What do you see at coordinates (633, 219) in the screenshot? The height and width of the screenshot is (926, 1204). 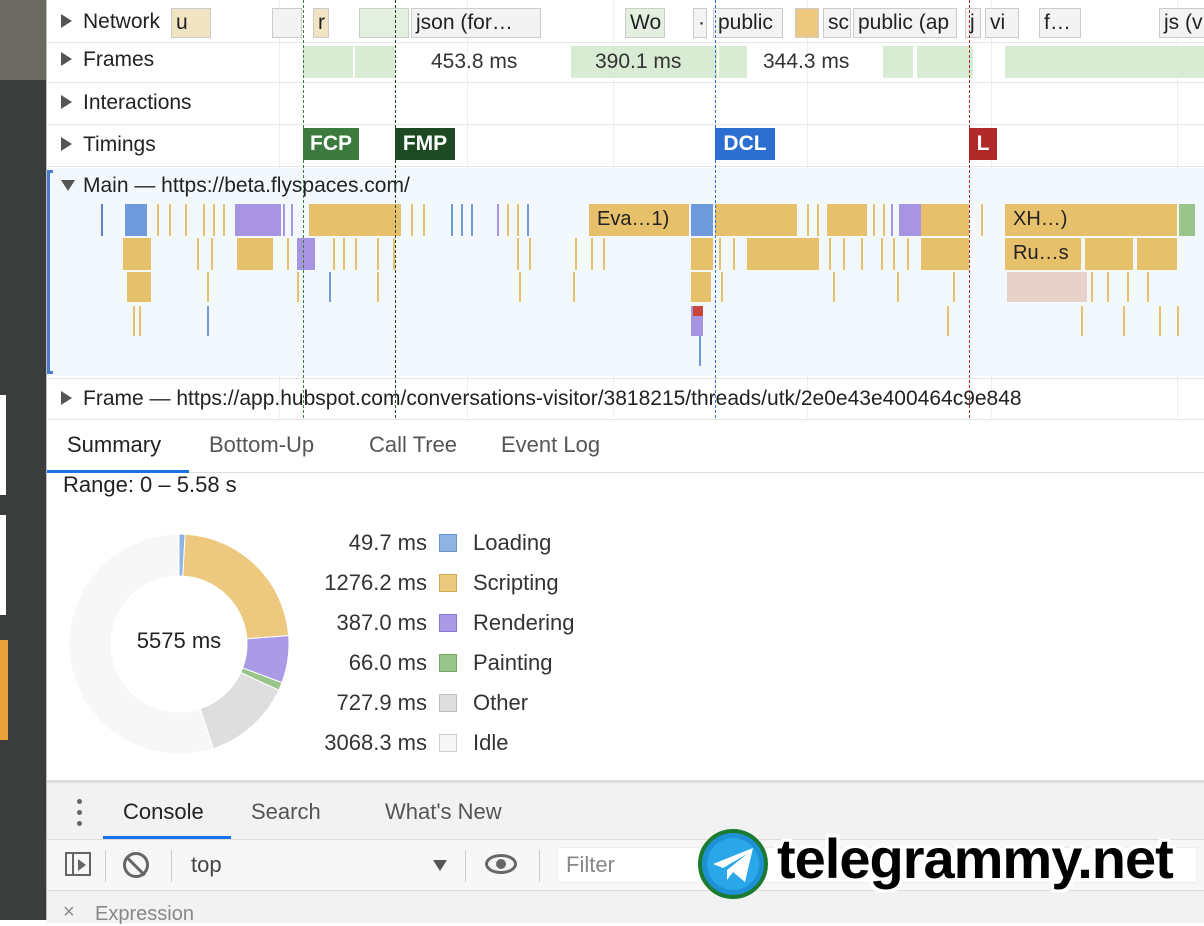 I see `flame-label-evaluate: Eva…1)` at bounding box center [633, 219].